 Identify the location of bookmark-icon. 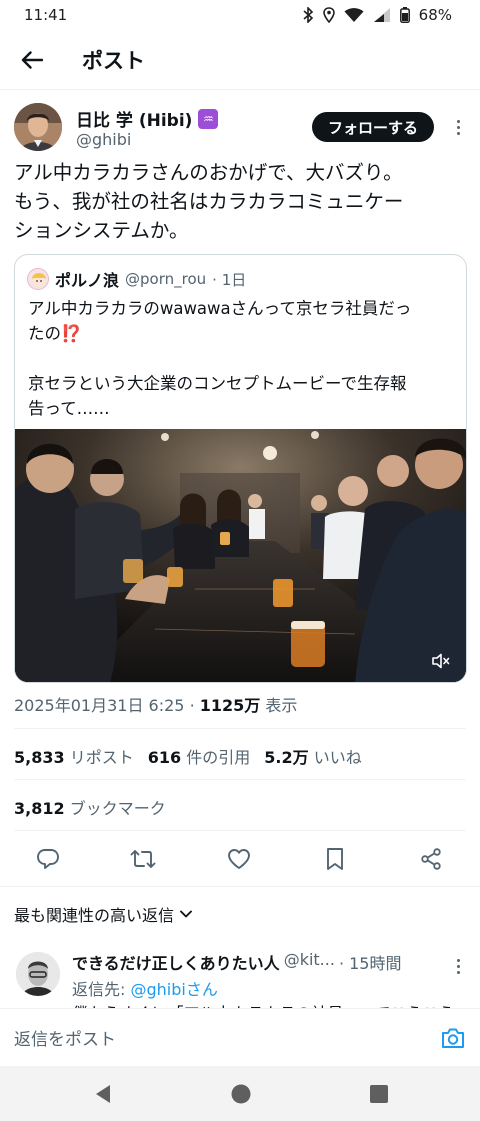
(335, 859).